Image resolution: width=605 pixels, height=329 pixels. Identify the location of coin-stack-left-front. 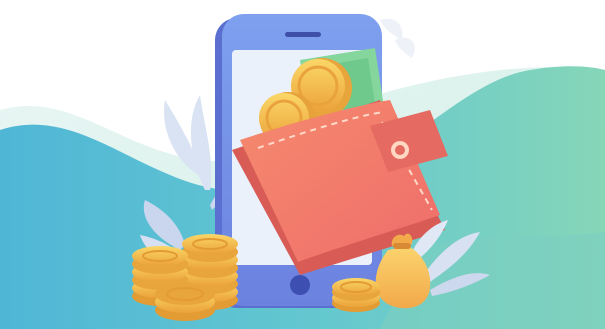
(185, 302).